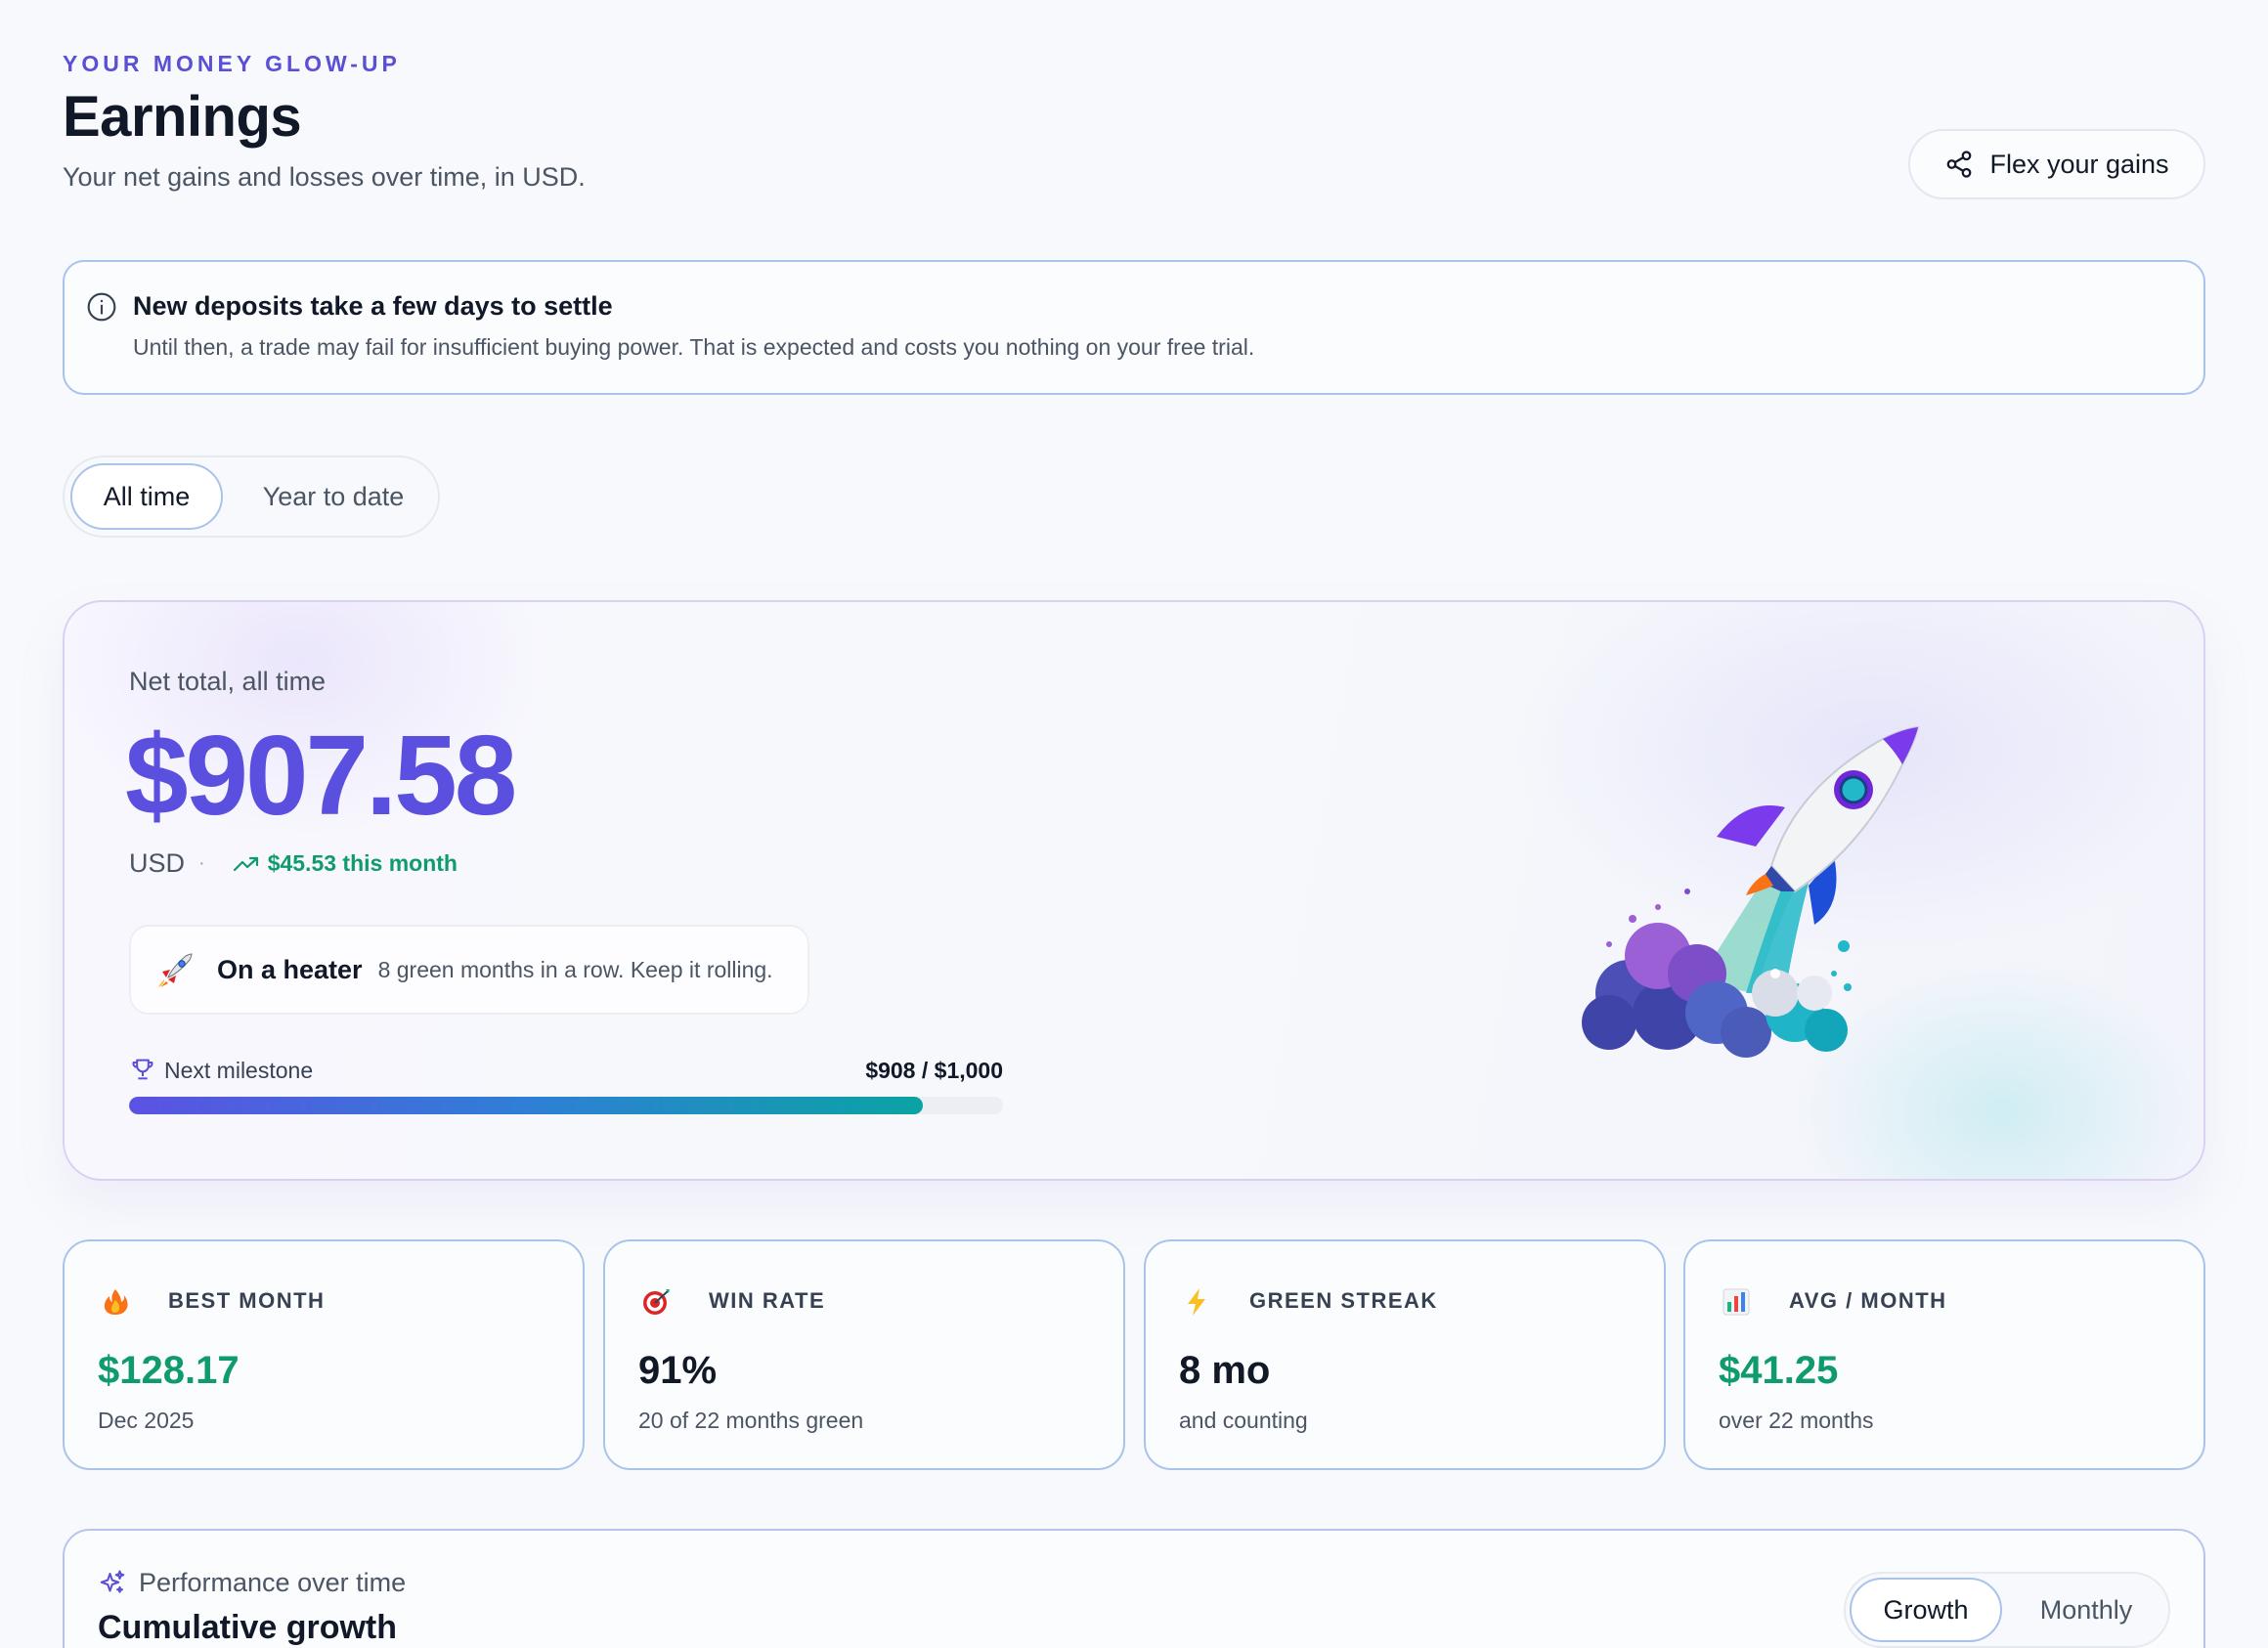  Describe the element at coordinates (248, 1627) in the screenshot. I see `performance-title: Cumulative growth` at that location.